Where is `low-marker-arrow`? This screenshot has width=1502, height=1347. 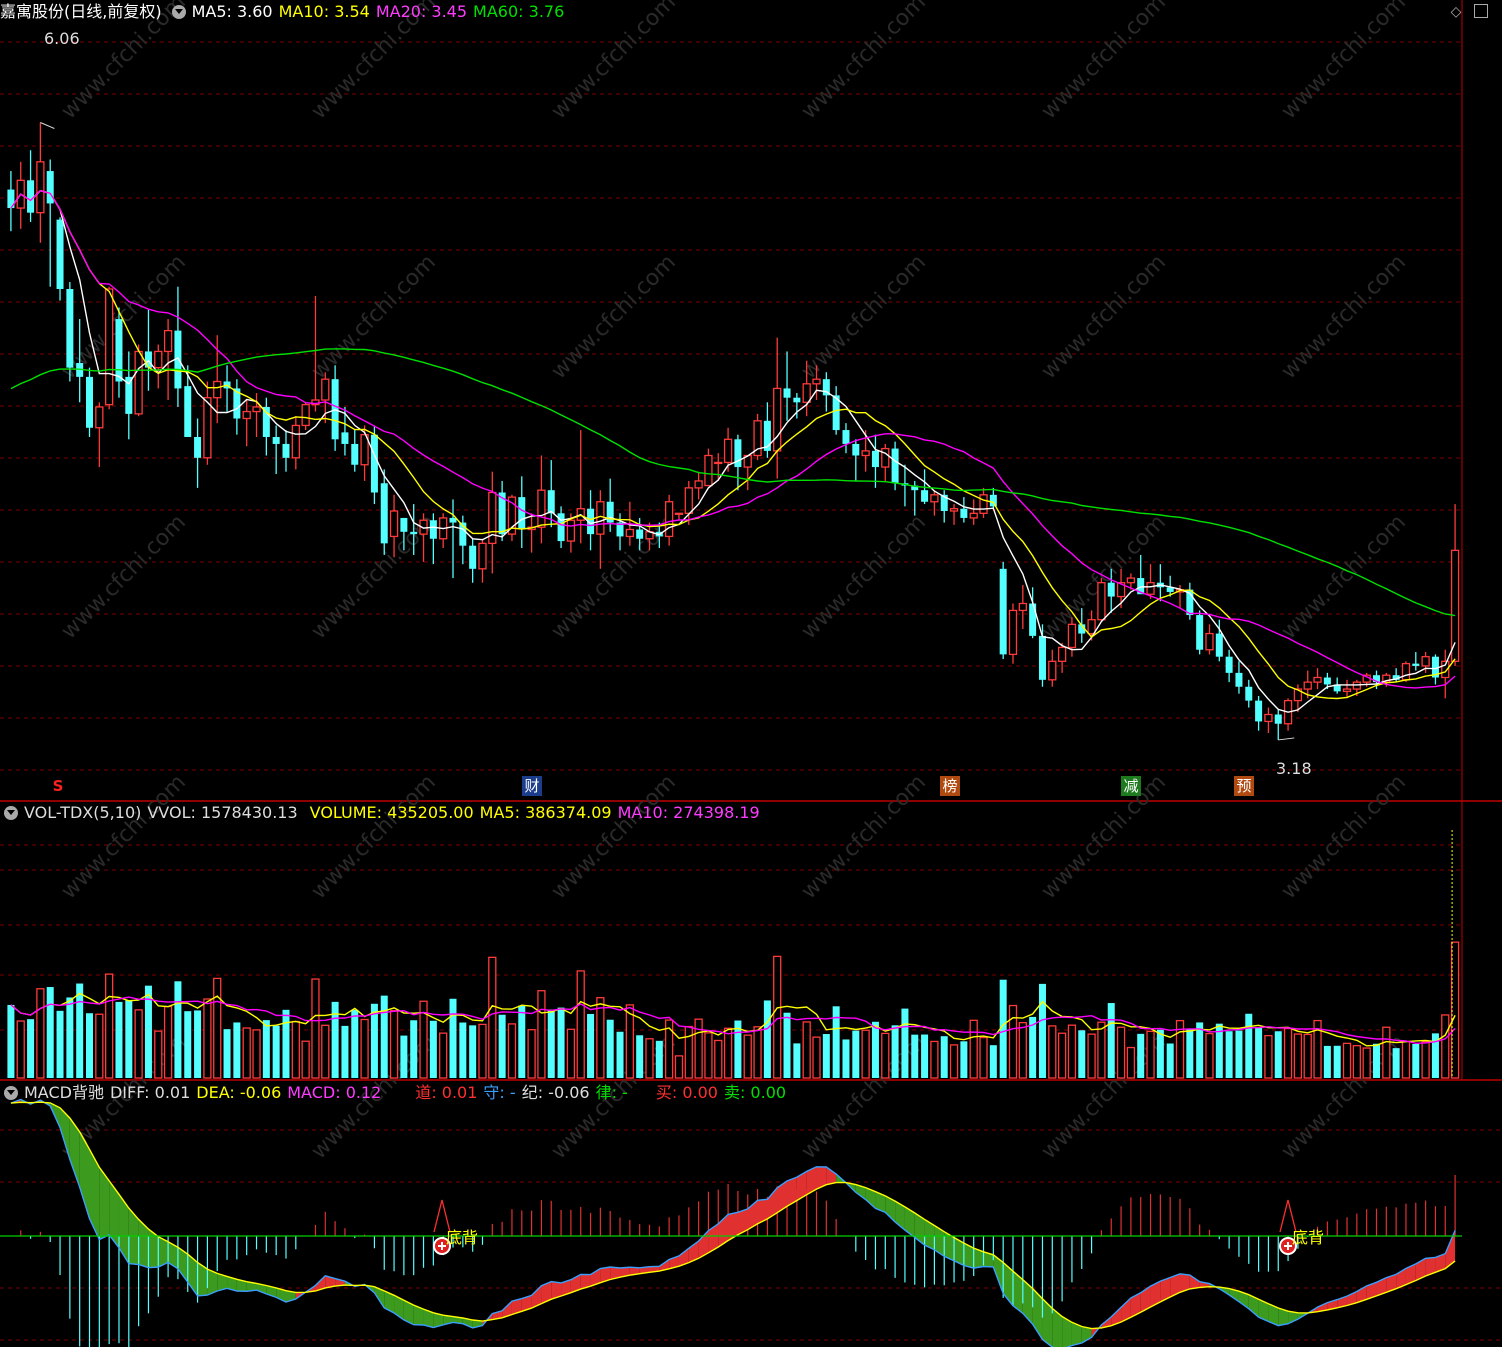
low-marker-arrow is located at coordinates (1286, 739).